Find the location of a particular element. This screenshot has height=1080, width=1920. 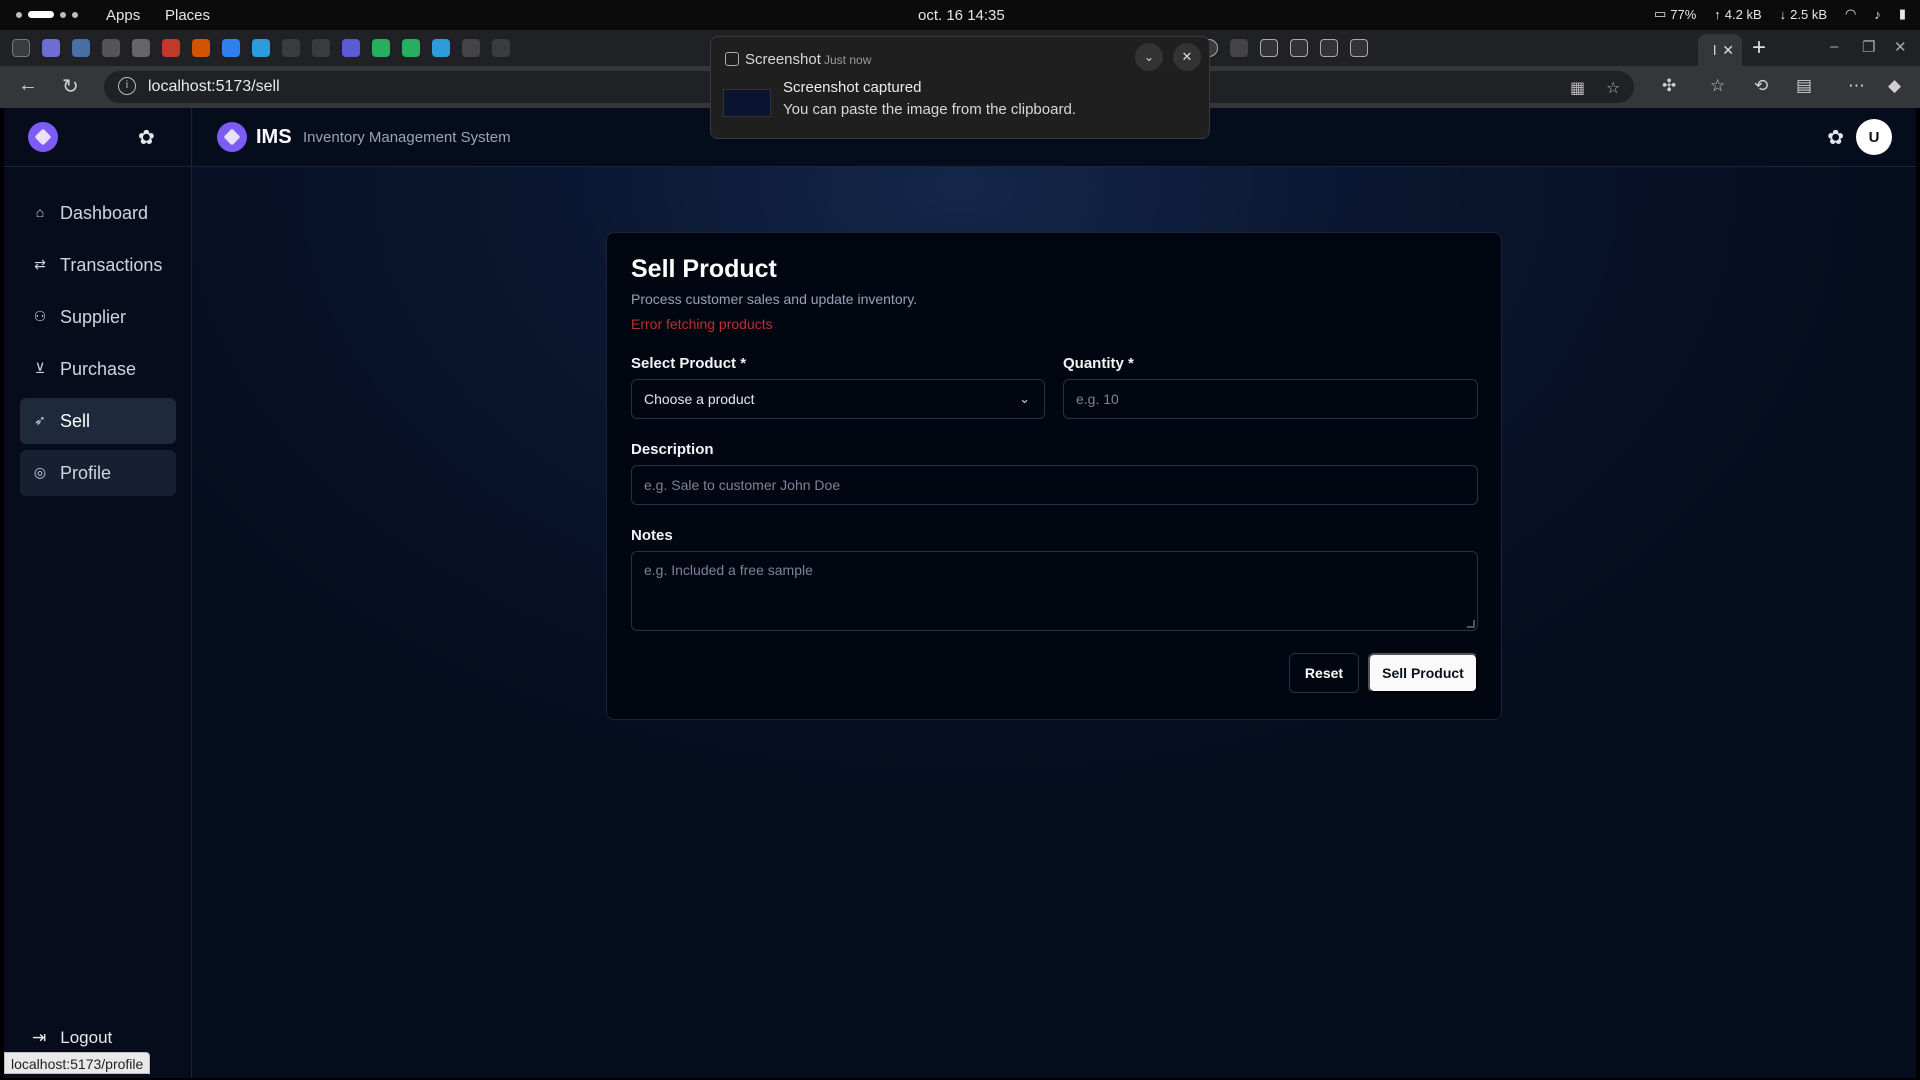

notes-textarea: e.g. Included a free sample is located at coordinates (1054, 591).